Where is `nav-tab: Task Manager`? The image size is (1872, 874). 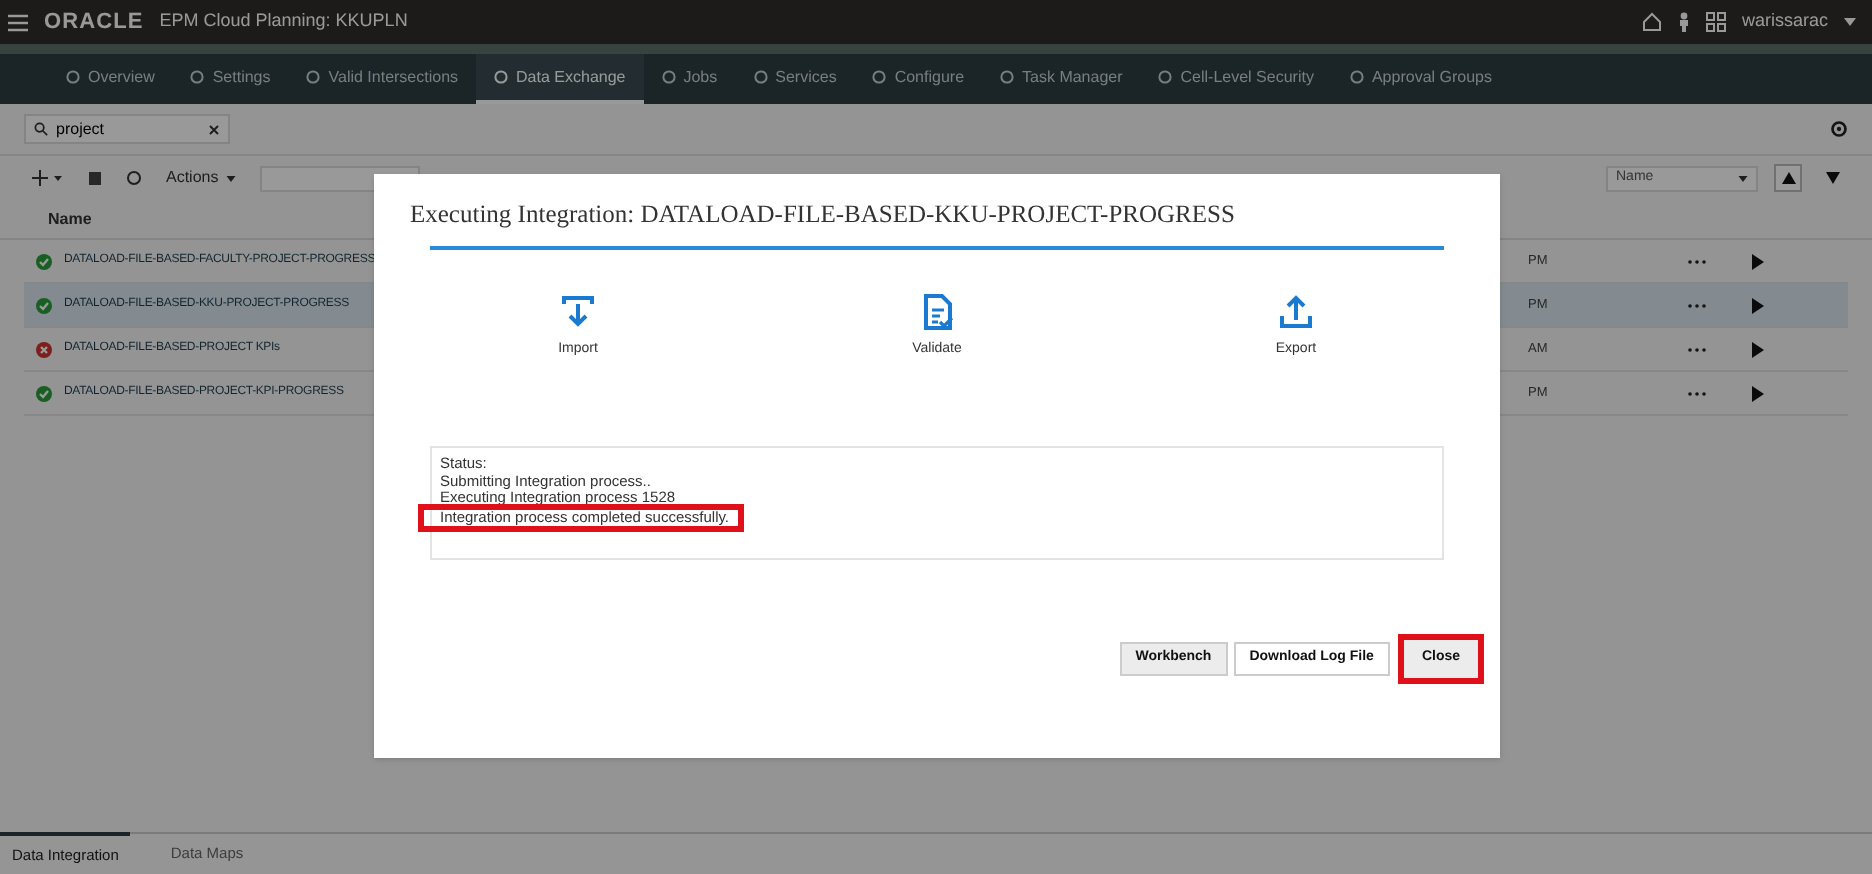 nav-tab: Task Manager is located at coordinates (1061, 79).